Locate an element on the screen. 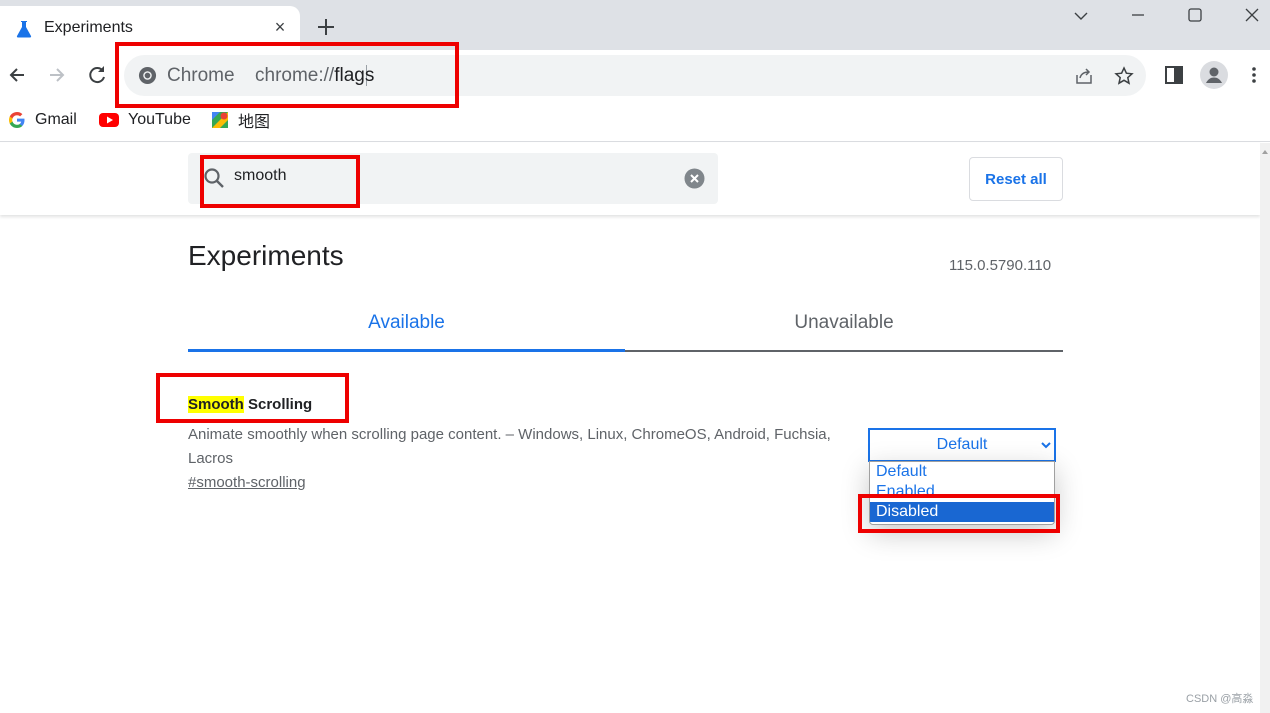 The width and height of the screenshot is (1270, 713). bookmark-label: 地图 is located at coordinates (254, 122).